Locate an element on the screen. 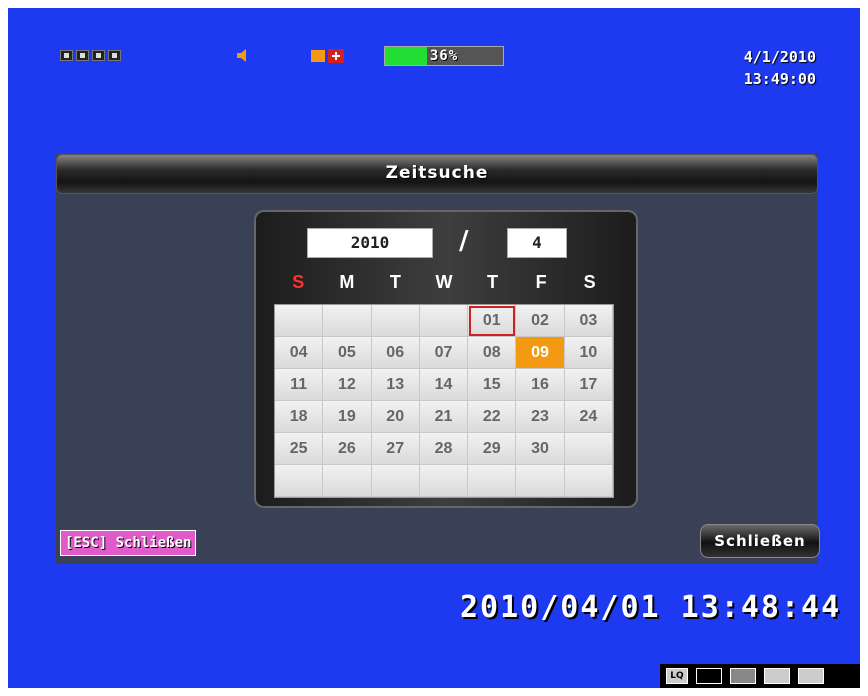 The width and height of the screenshot is (868, 696). esc-close-hint: [ESC] Schließen is located at coordinates (128, 543).